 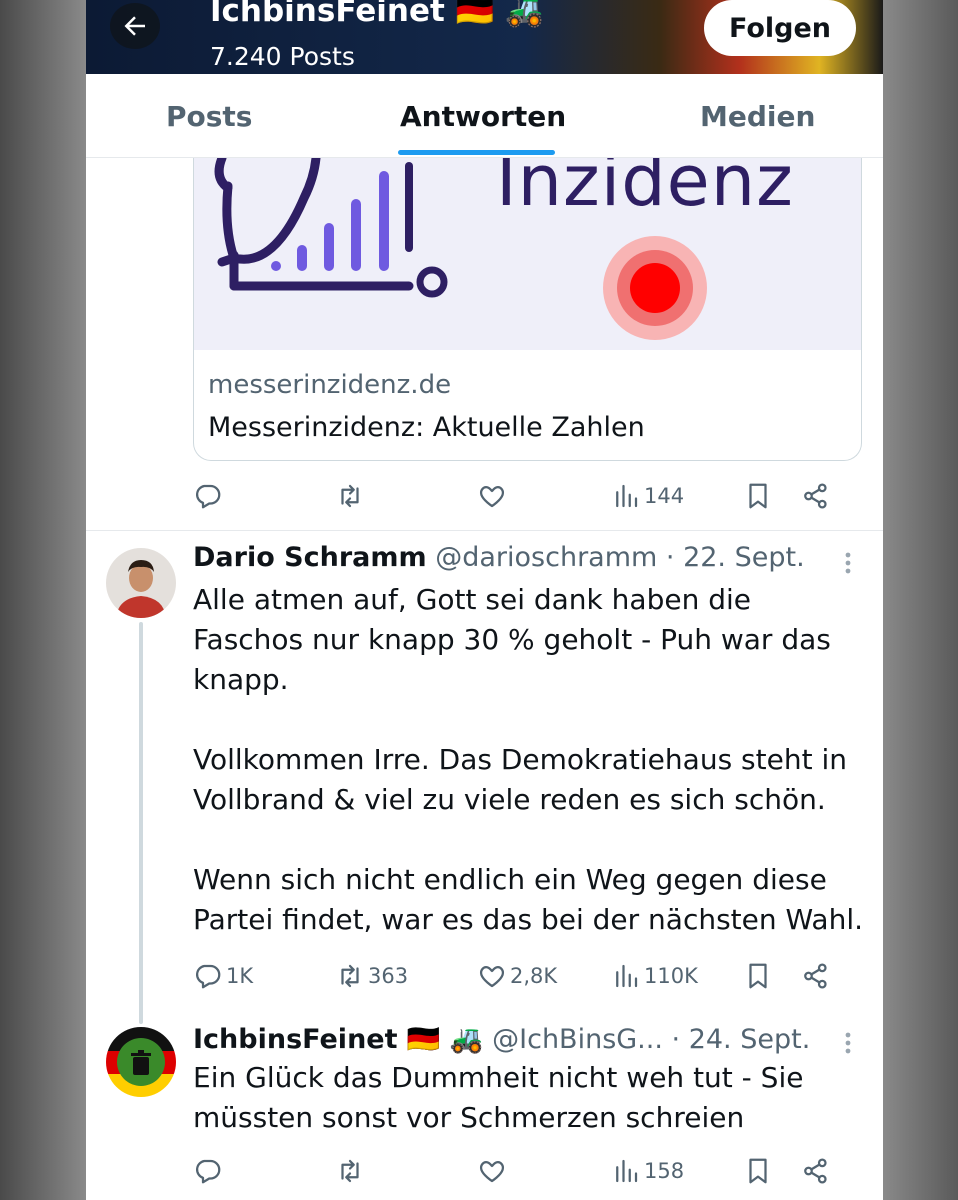 What do you see at coordinates (780, 28) in the screenshot?
I see `follow-button: Folgen` at bounding box center [780, 28].